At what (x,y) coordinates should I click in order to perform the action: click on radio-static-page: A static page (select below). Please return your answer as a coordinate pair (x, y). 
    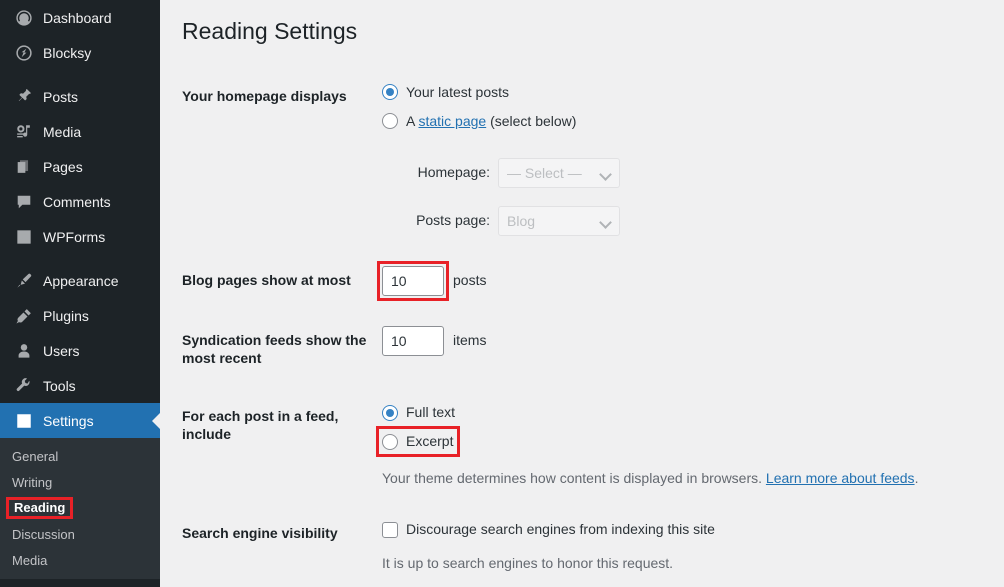
    Looking at the image, I should click on (683, 121).